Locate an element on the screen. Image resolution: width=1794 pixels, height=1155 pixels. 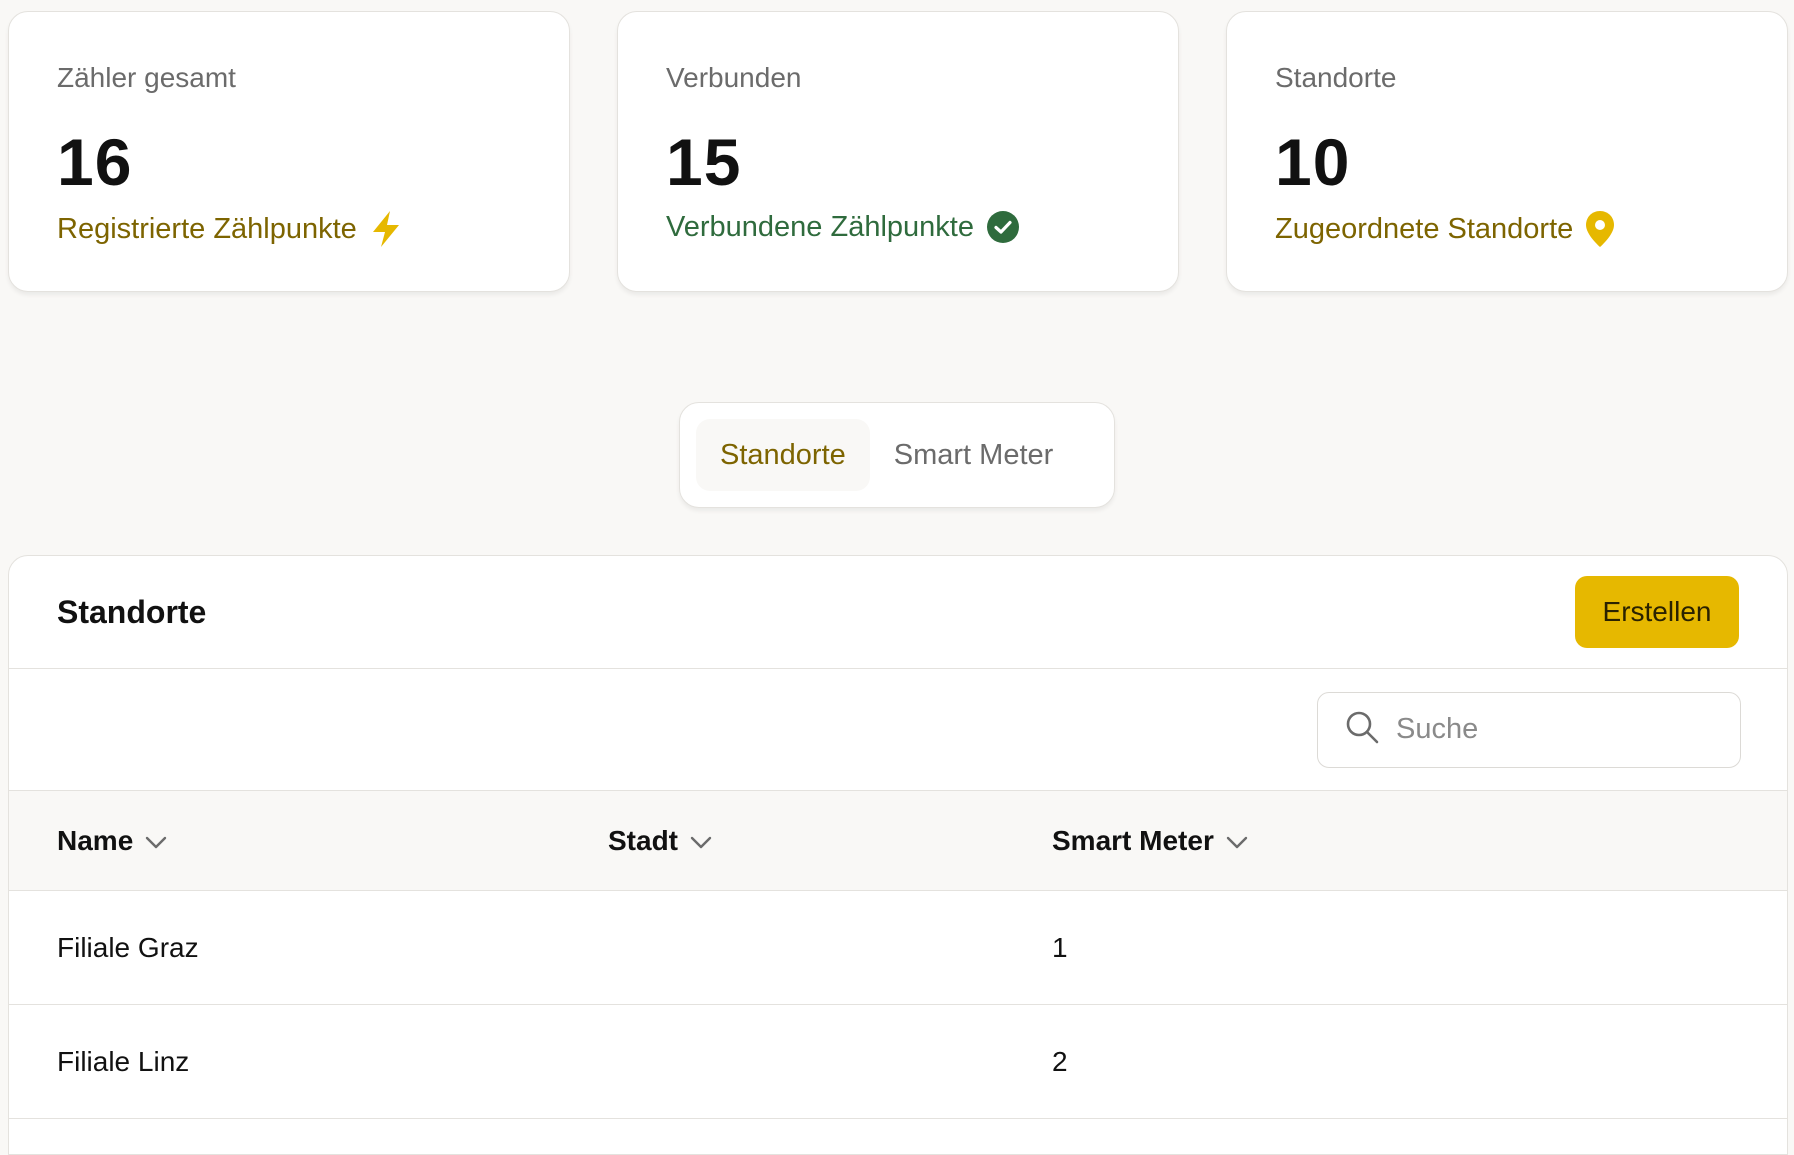
tab-standorte: Standorte is located at coordinates (783, 455).